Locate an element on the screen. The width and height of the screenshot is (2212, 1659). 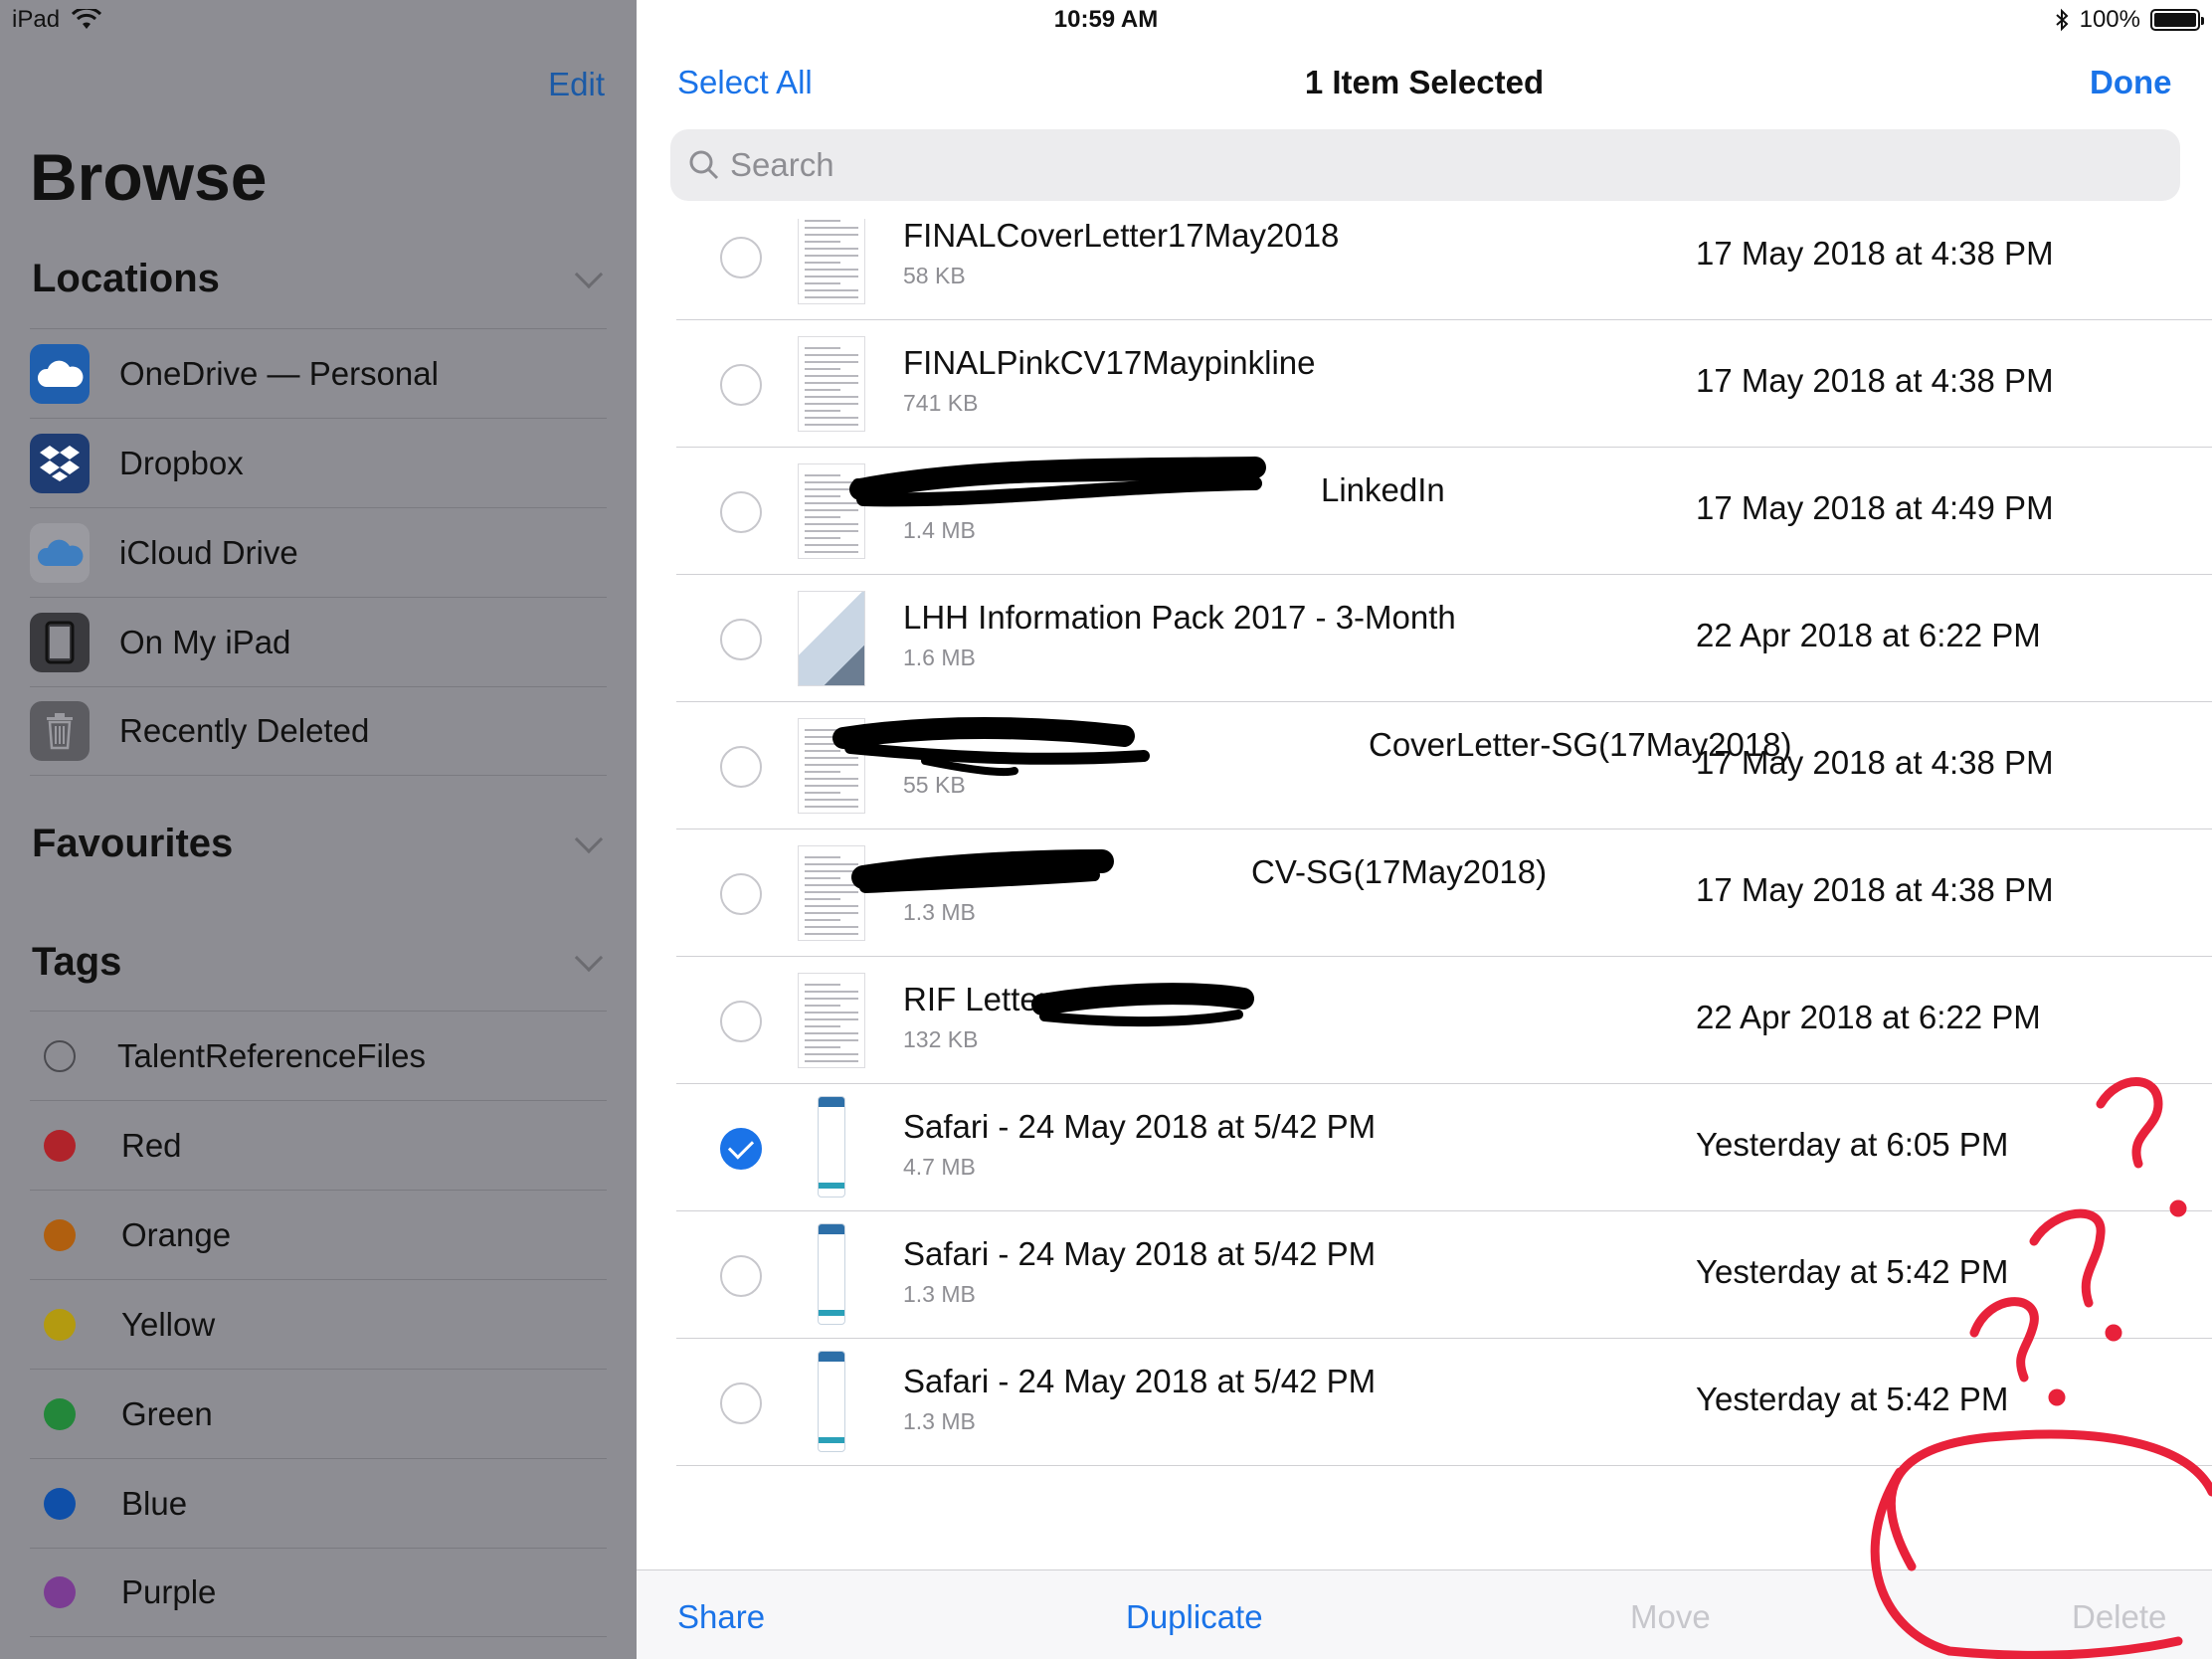
tag-label: Yellow is located at coordinates (168, 1324).